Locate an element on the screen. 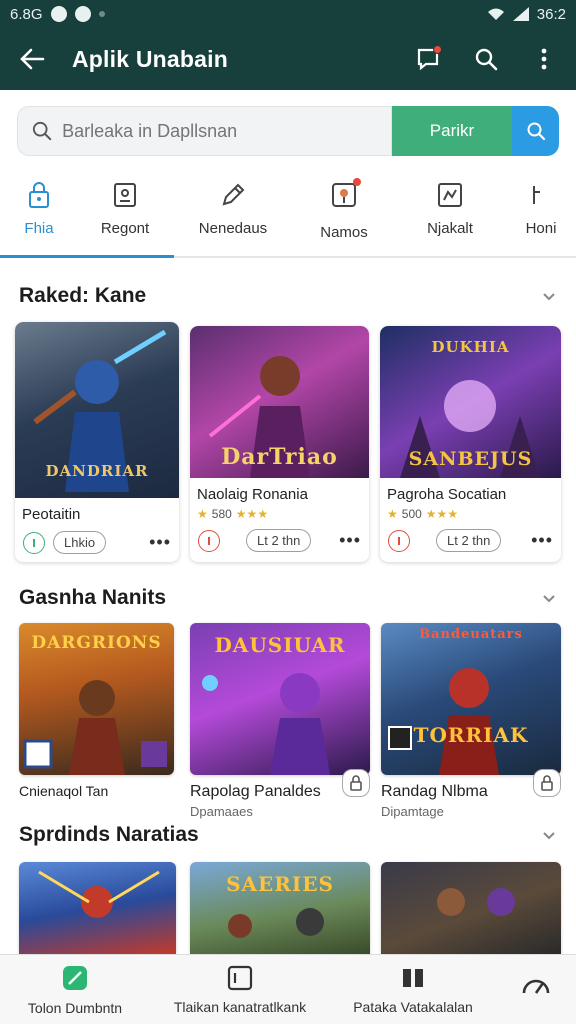 The width and height of the screenshot is (576, 1024). rating-value: 500 is located at coordinates (411, 514).